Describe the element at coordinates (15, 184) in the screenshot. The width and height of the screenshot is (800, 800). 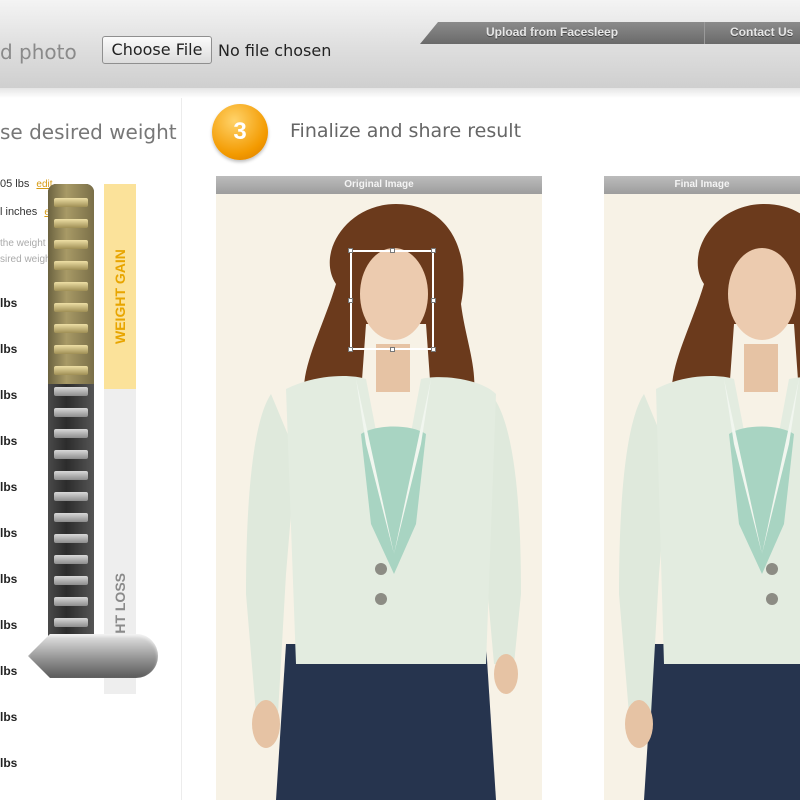
I see `current-weight-value: 05 lbs` at that location.